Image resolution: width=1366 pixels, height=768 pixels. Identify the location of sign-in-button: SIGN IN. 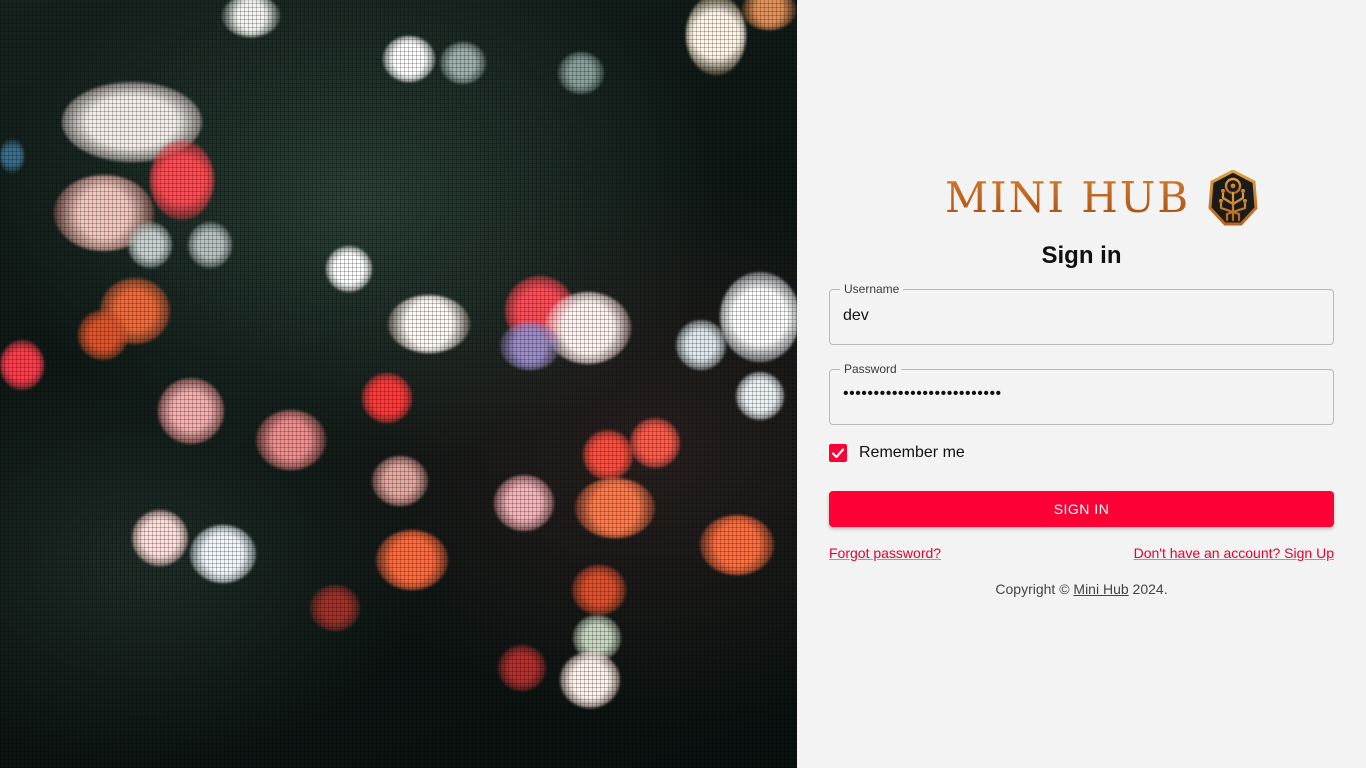
(1081, 509).